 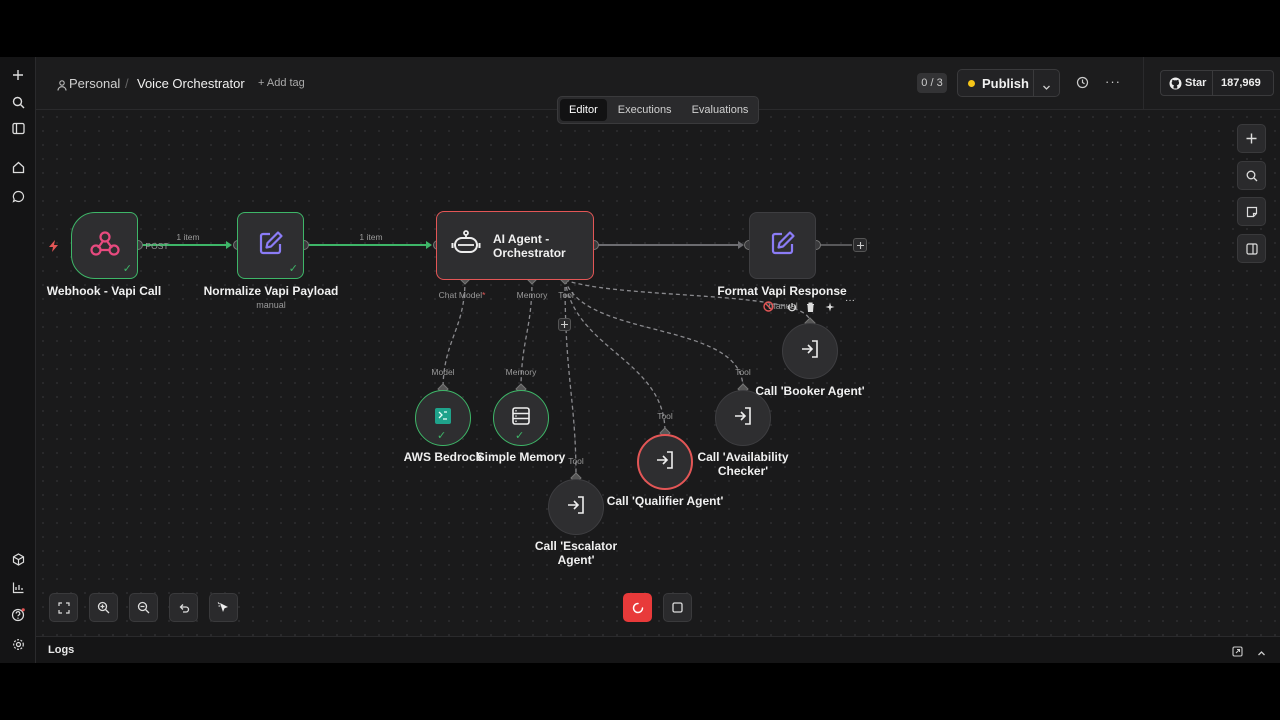 I want to click on delete-icon, so click(x=810, y=308).